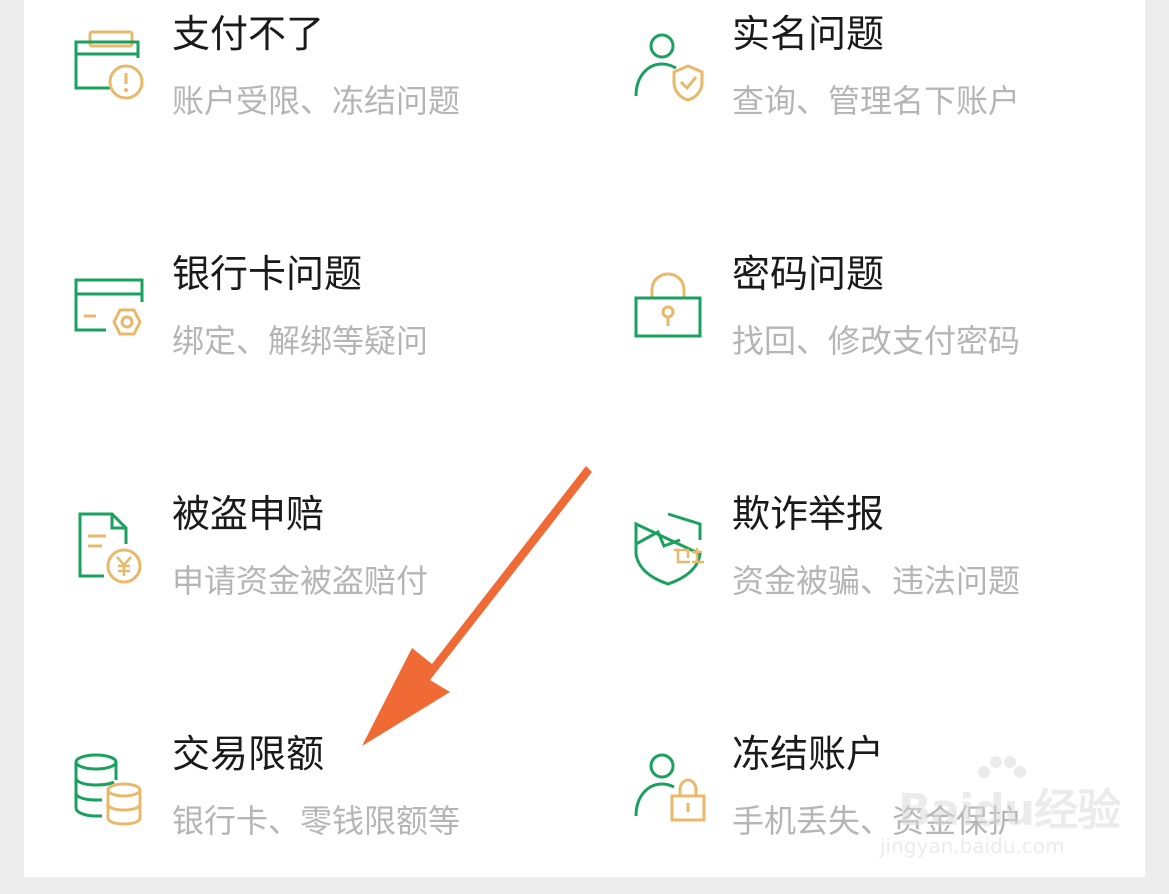 Image resolution: width=1169 pixels, height=894 pixels. What do you see at coordinates (110, 310) in the screenshot?
I see `card-gear-icon` at bounding box center [110, 310].